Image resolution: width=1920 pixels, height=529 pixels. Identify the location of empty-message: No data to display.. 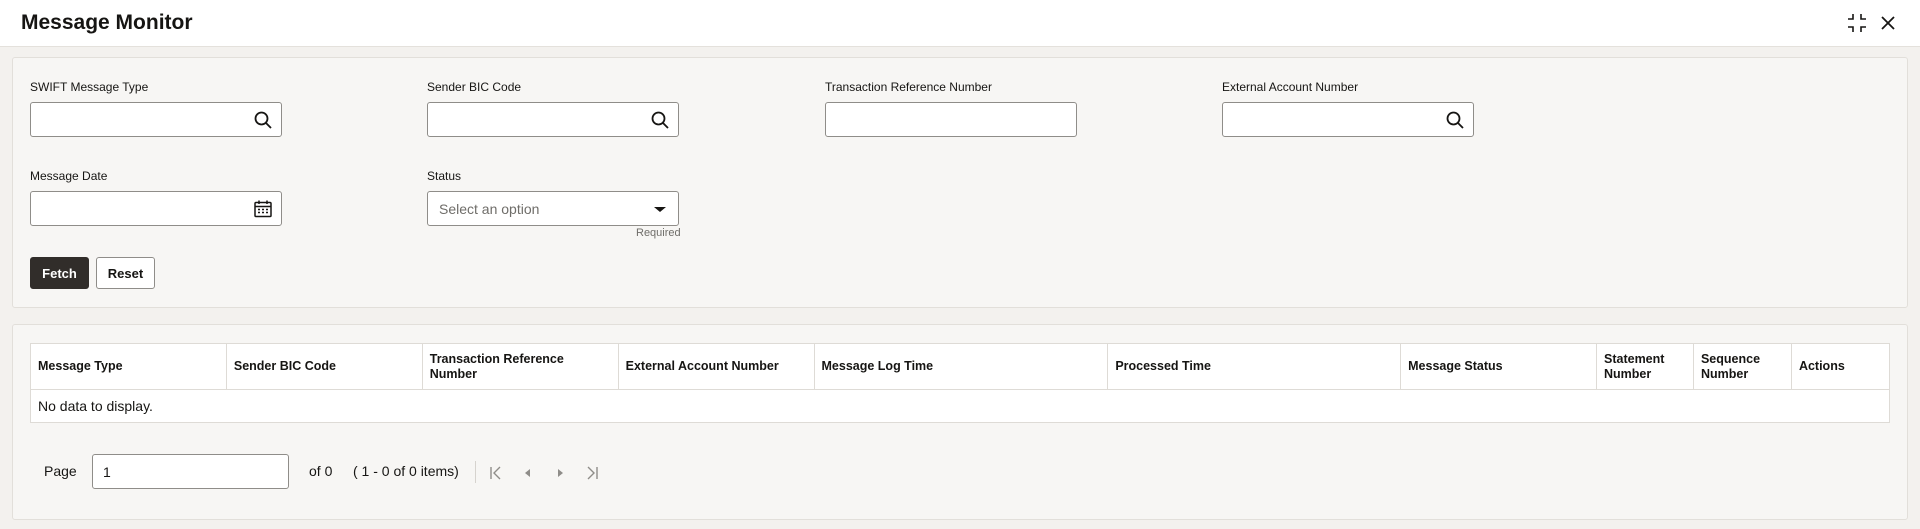
(95, 406).